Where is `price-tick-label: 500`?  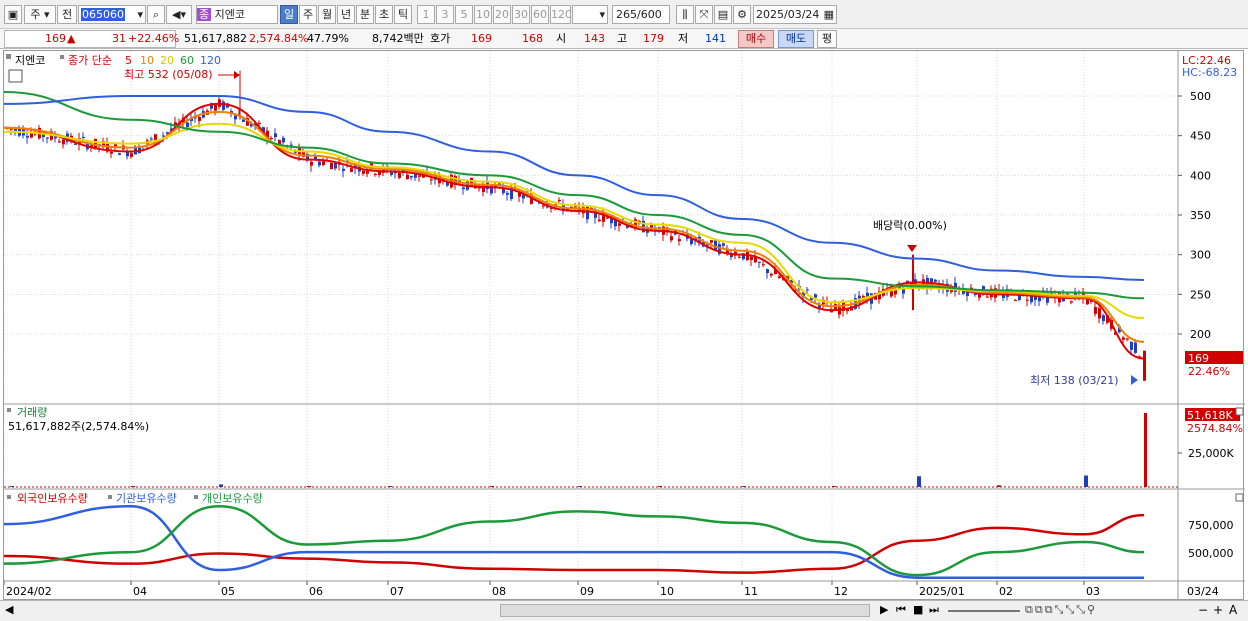 price-tick-label: 500 is located at coordinates (1200, 96).